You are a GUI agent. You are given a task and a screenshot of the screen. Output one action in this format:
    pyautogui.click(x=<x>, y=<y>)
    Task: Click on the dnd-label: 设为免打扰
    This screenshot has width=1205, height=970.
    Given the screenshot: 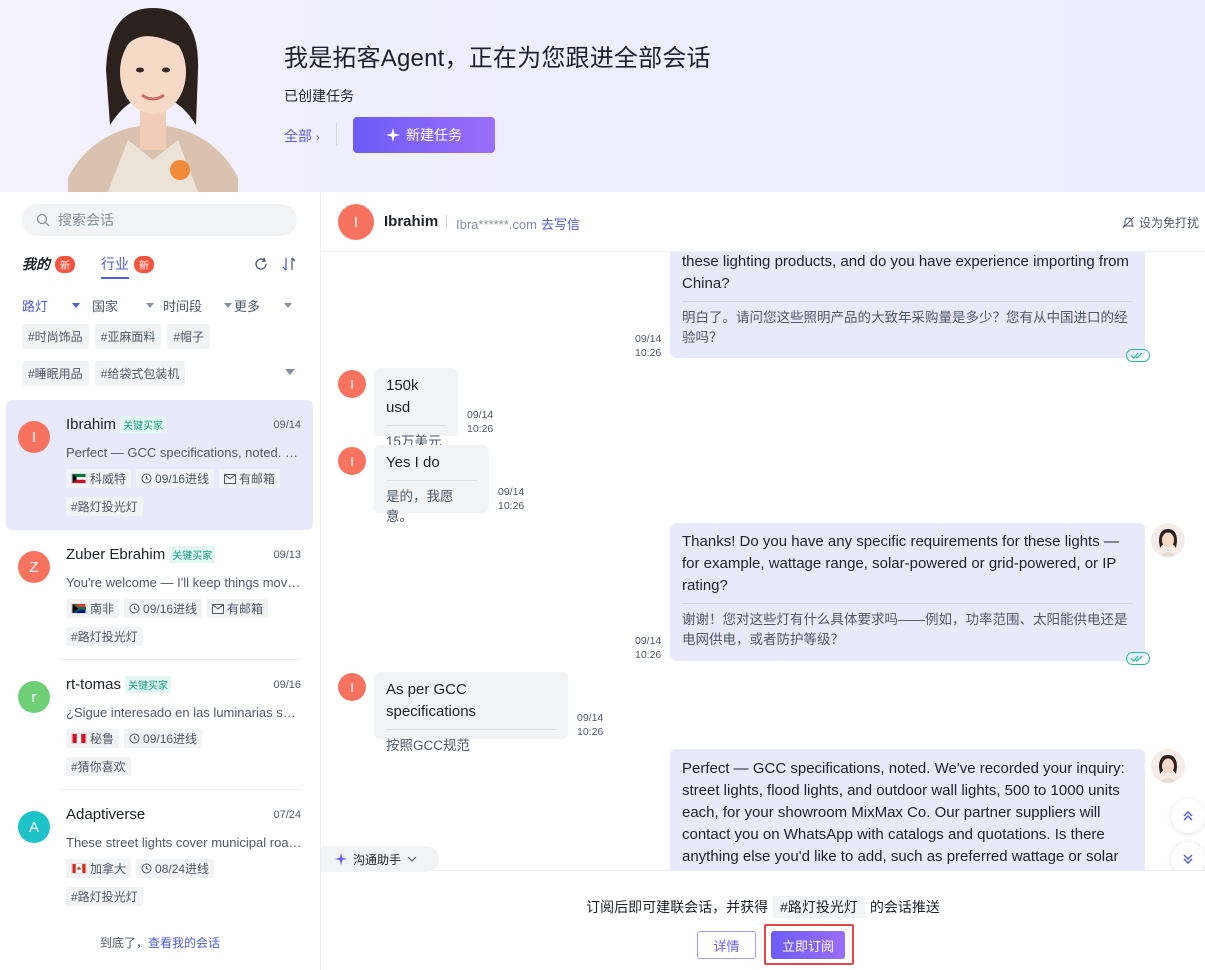 What is the action you would take?
    pyautogui.click(x=1168, y=223)
    